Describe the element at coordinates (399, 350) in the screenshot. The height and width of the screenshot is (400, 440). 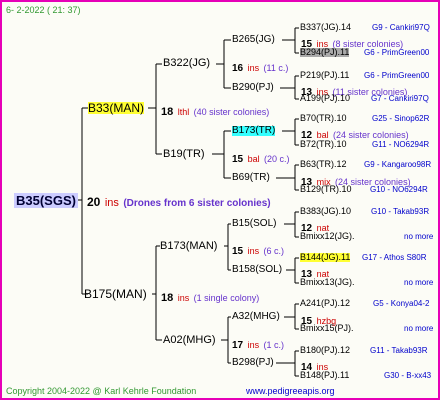
I see `gen4-node-15-info: G11 - Takab93R` at that location.